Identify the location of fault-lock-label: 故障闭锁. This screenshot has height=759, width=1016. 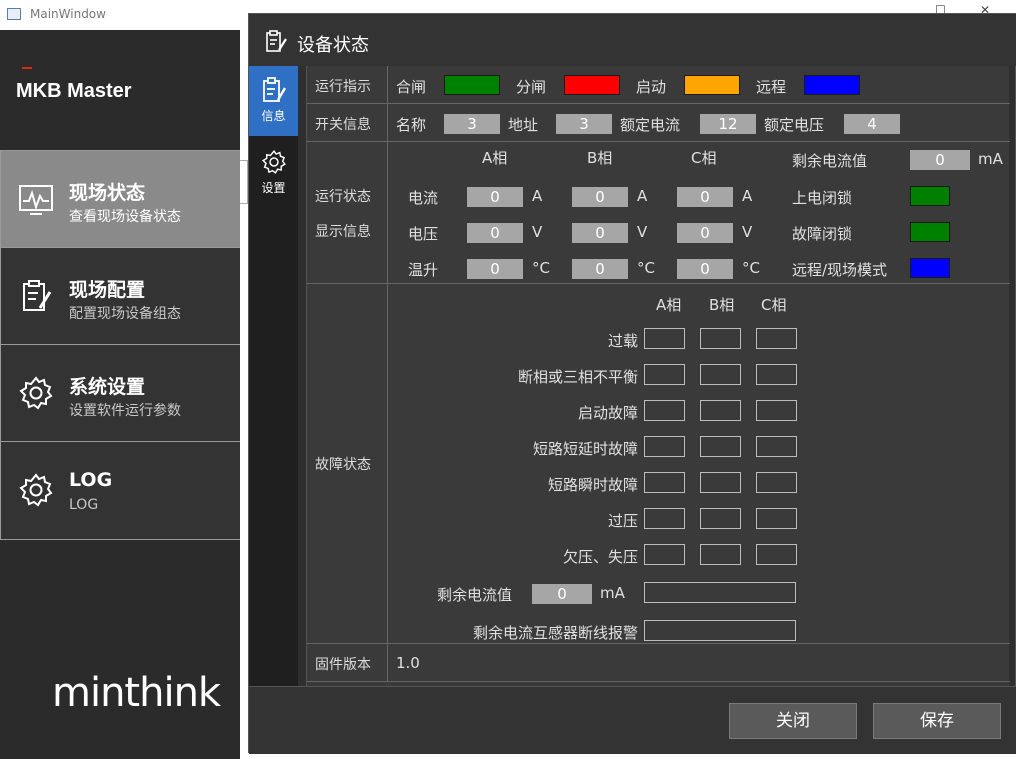
(822, 234).